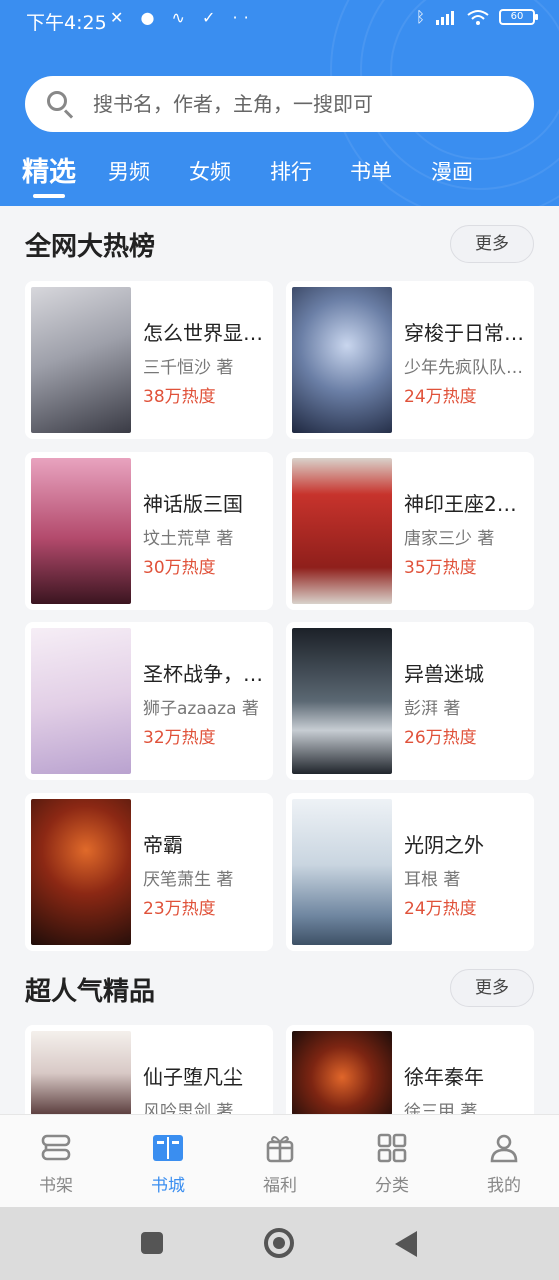  What do you see at coordinates (179, 909) in the screenshot?
I see `book-heat: 23万热度` at bounding box center [179, 909].